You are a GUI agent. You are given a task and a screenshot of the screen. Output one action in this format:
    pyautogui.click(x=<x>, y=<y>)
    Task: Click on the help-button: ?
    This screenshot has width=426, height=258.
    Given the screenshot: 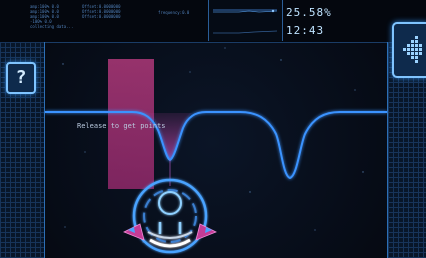 What is the action you would take?
    pyautogui.click(x=21, y=78)
    